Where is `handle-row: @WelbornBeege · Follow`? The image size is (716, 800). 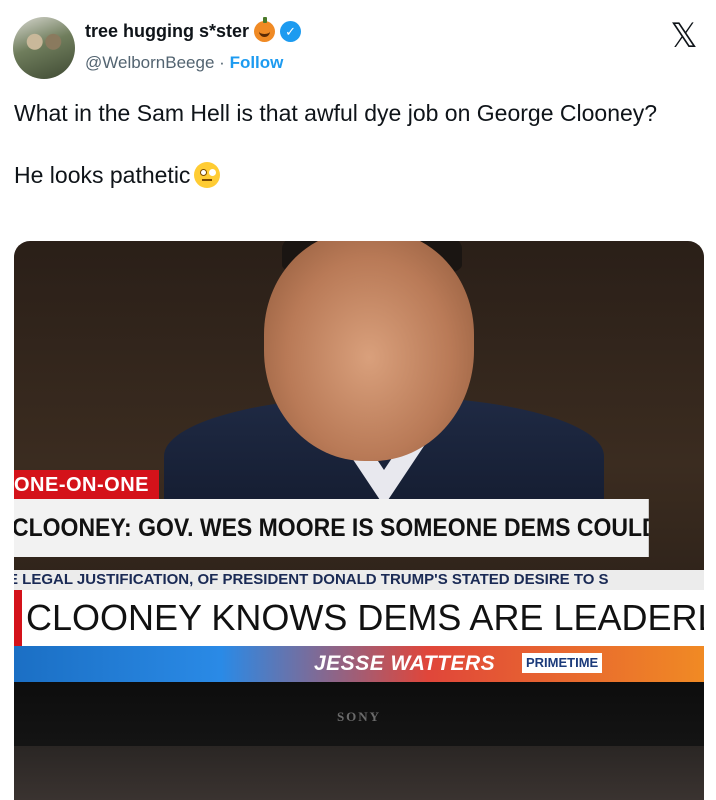
handle-row: @WelbornBeege · Follow is located at coordinates (184, 63).